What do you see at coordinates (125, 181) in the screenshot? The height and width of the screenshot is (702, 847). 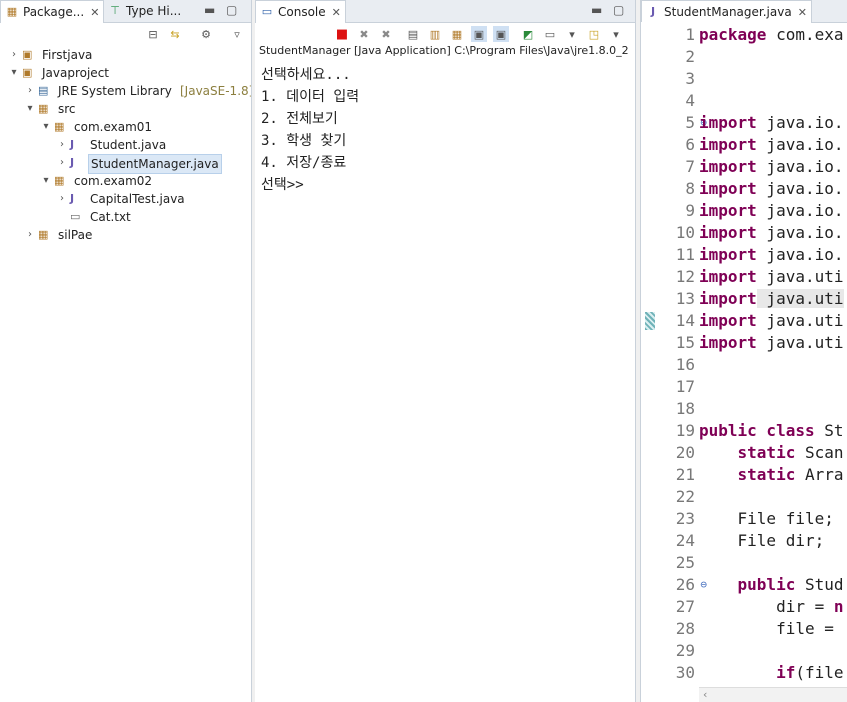 I see `tree-item: ▾ ▦ com.exam02` at bounding box center [125, 181].